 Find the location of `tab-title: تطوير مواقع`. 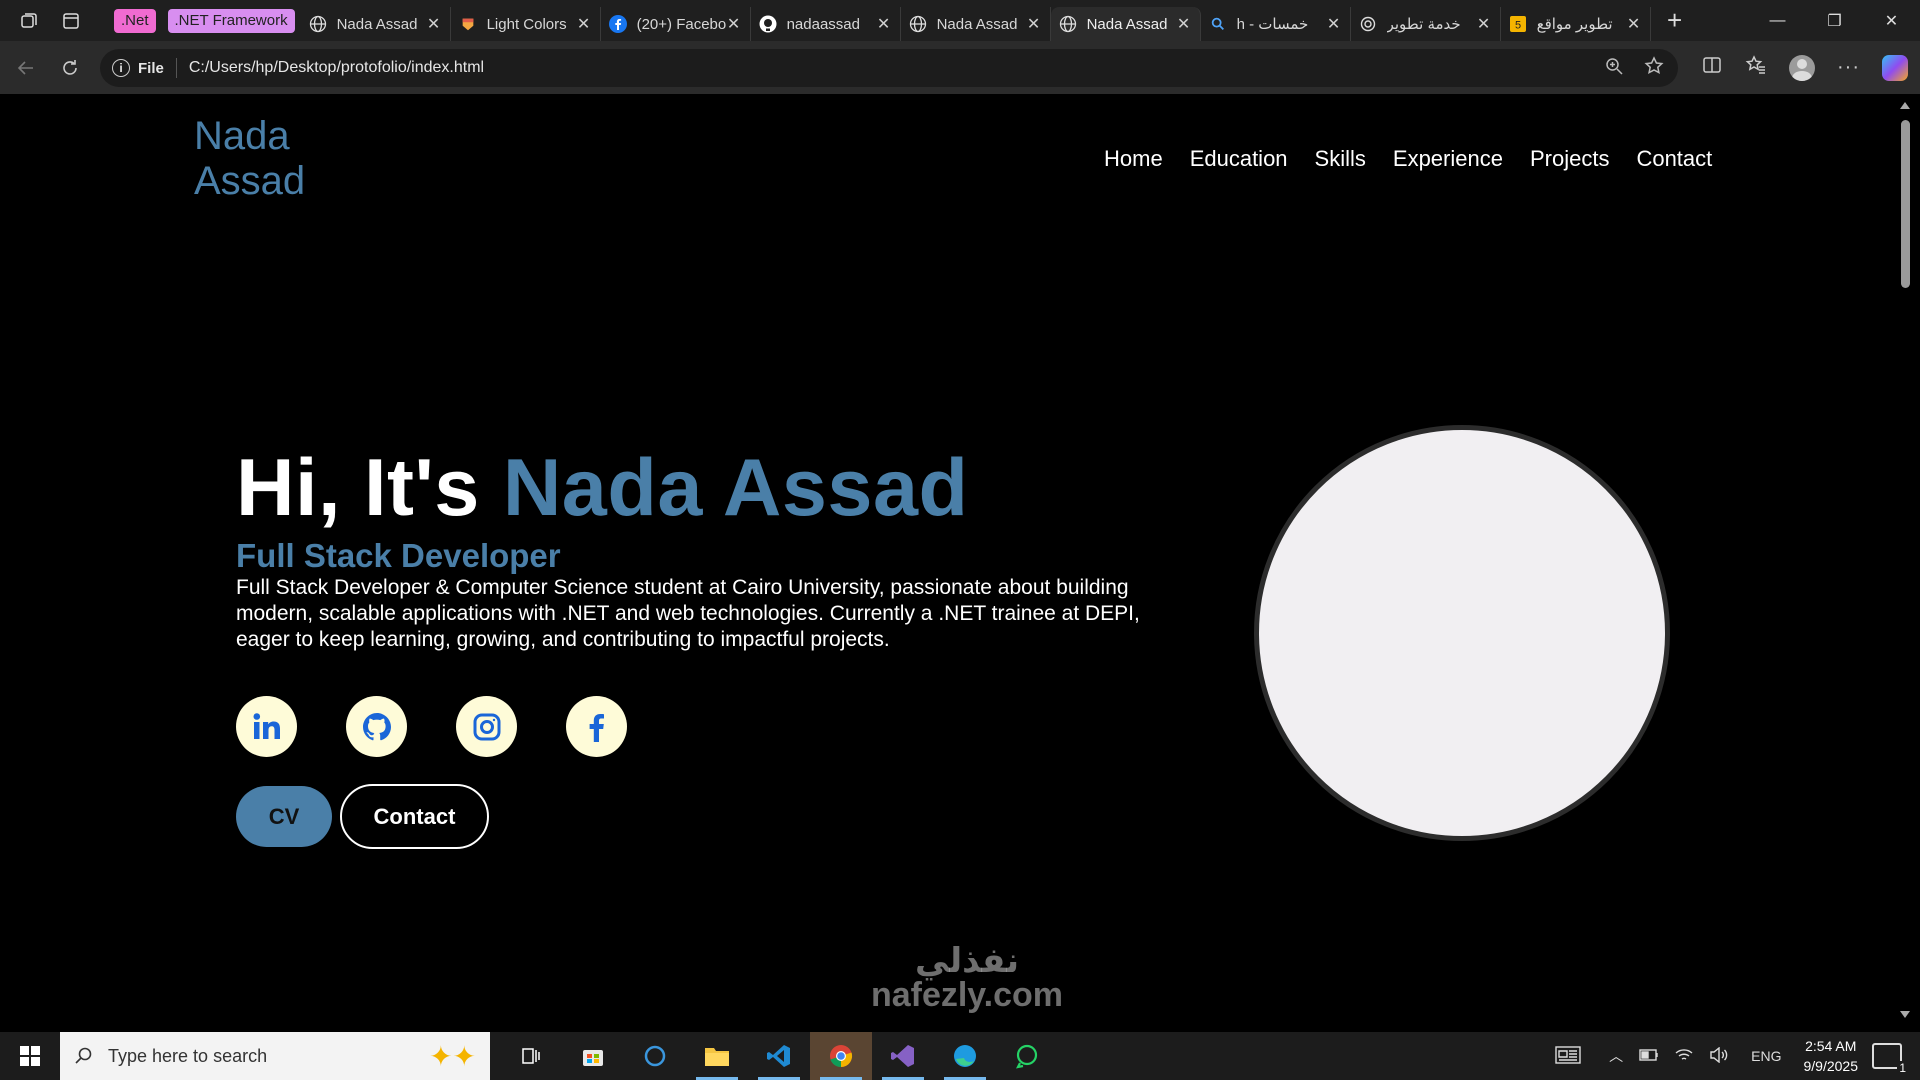

tab-title: تطوير مواقع is located at coordinates (1574, 24).